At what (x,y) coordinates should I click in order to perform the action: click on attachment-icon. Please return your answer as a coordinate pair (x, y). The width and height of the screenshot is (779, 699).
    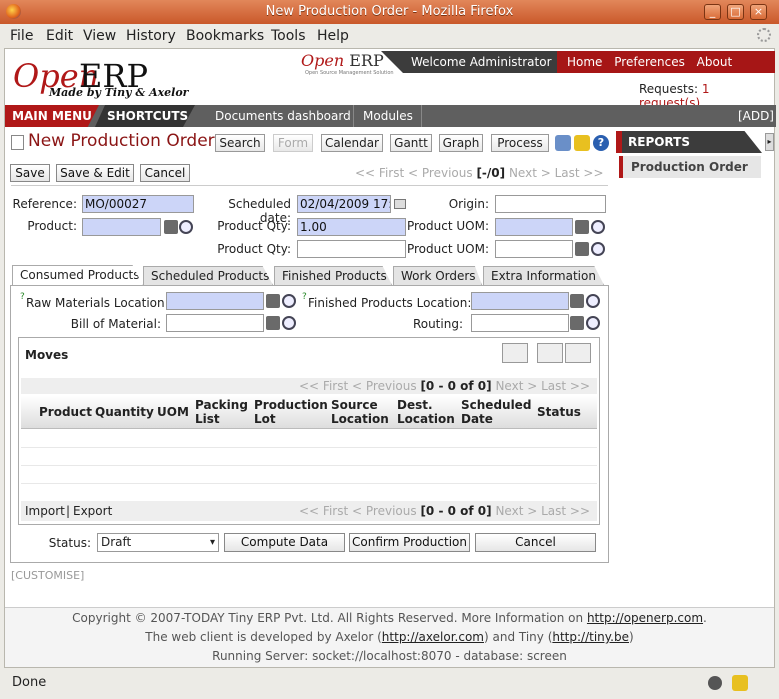
    Looking at the image, I should click on (563, 143).